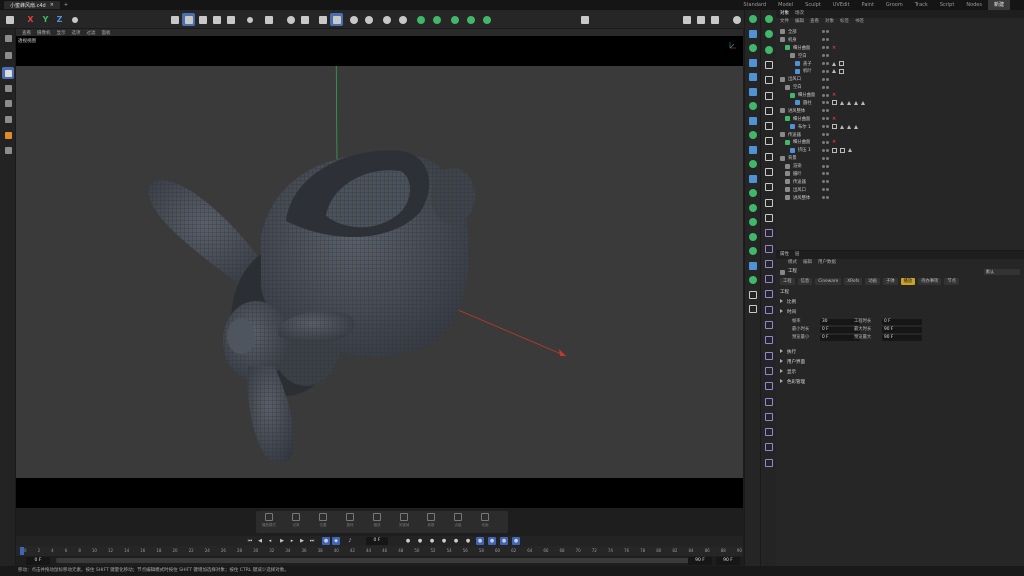 This screenshot has height=576, width=1024. Describe the element at coordinates (900, 158) in the screenshot. I see `object-row: 背景` at that location.